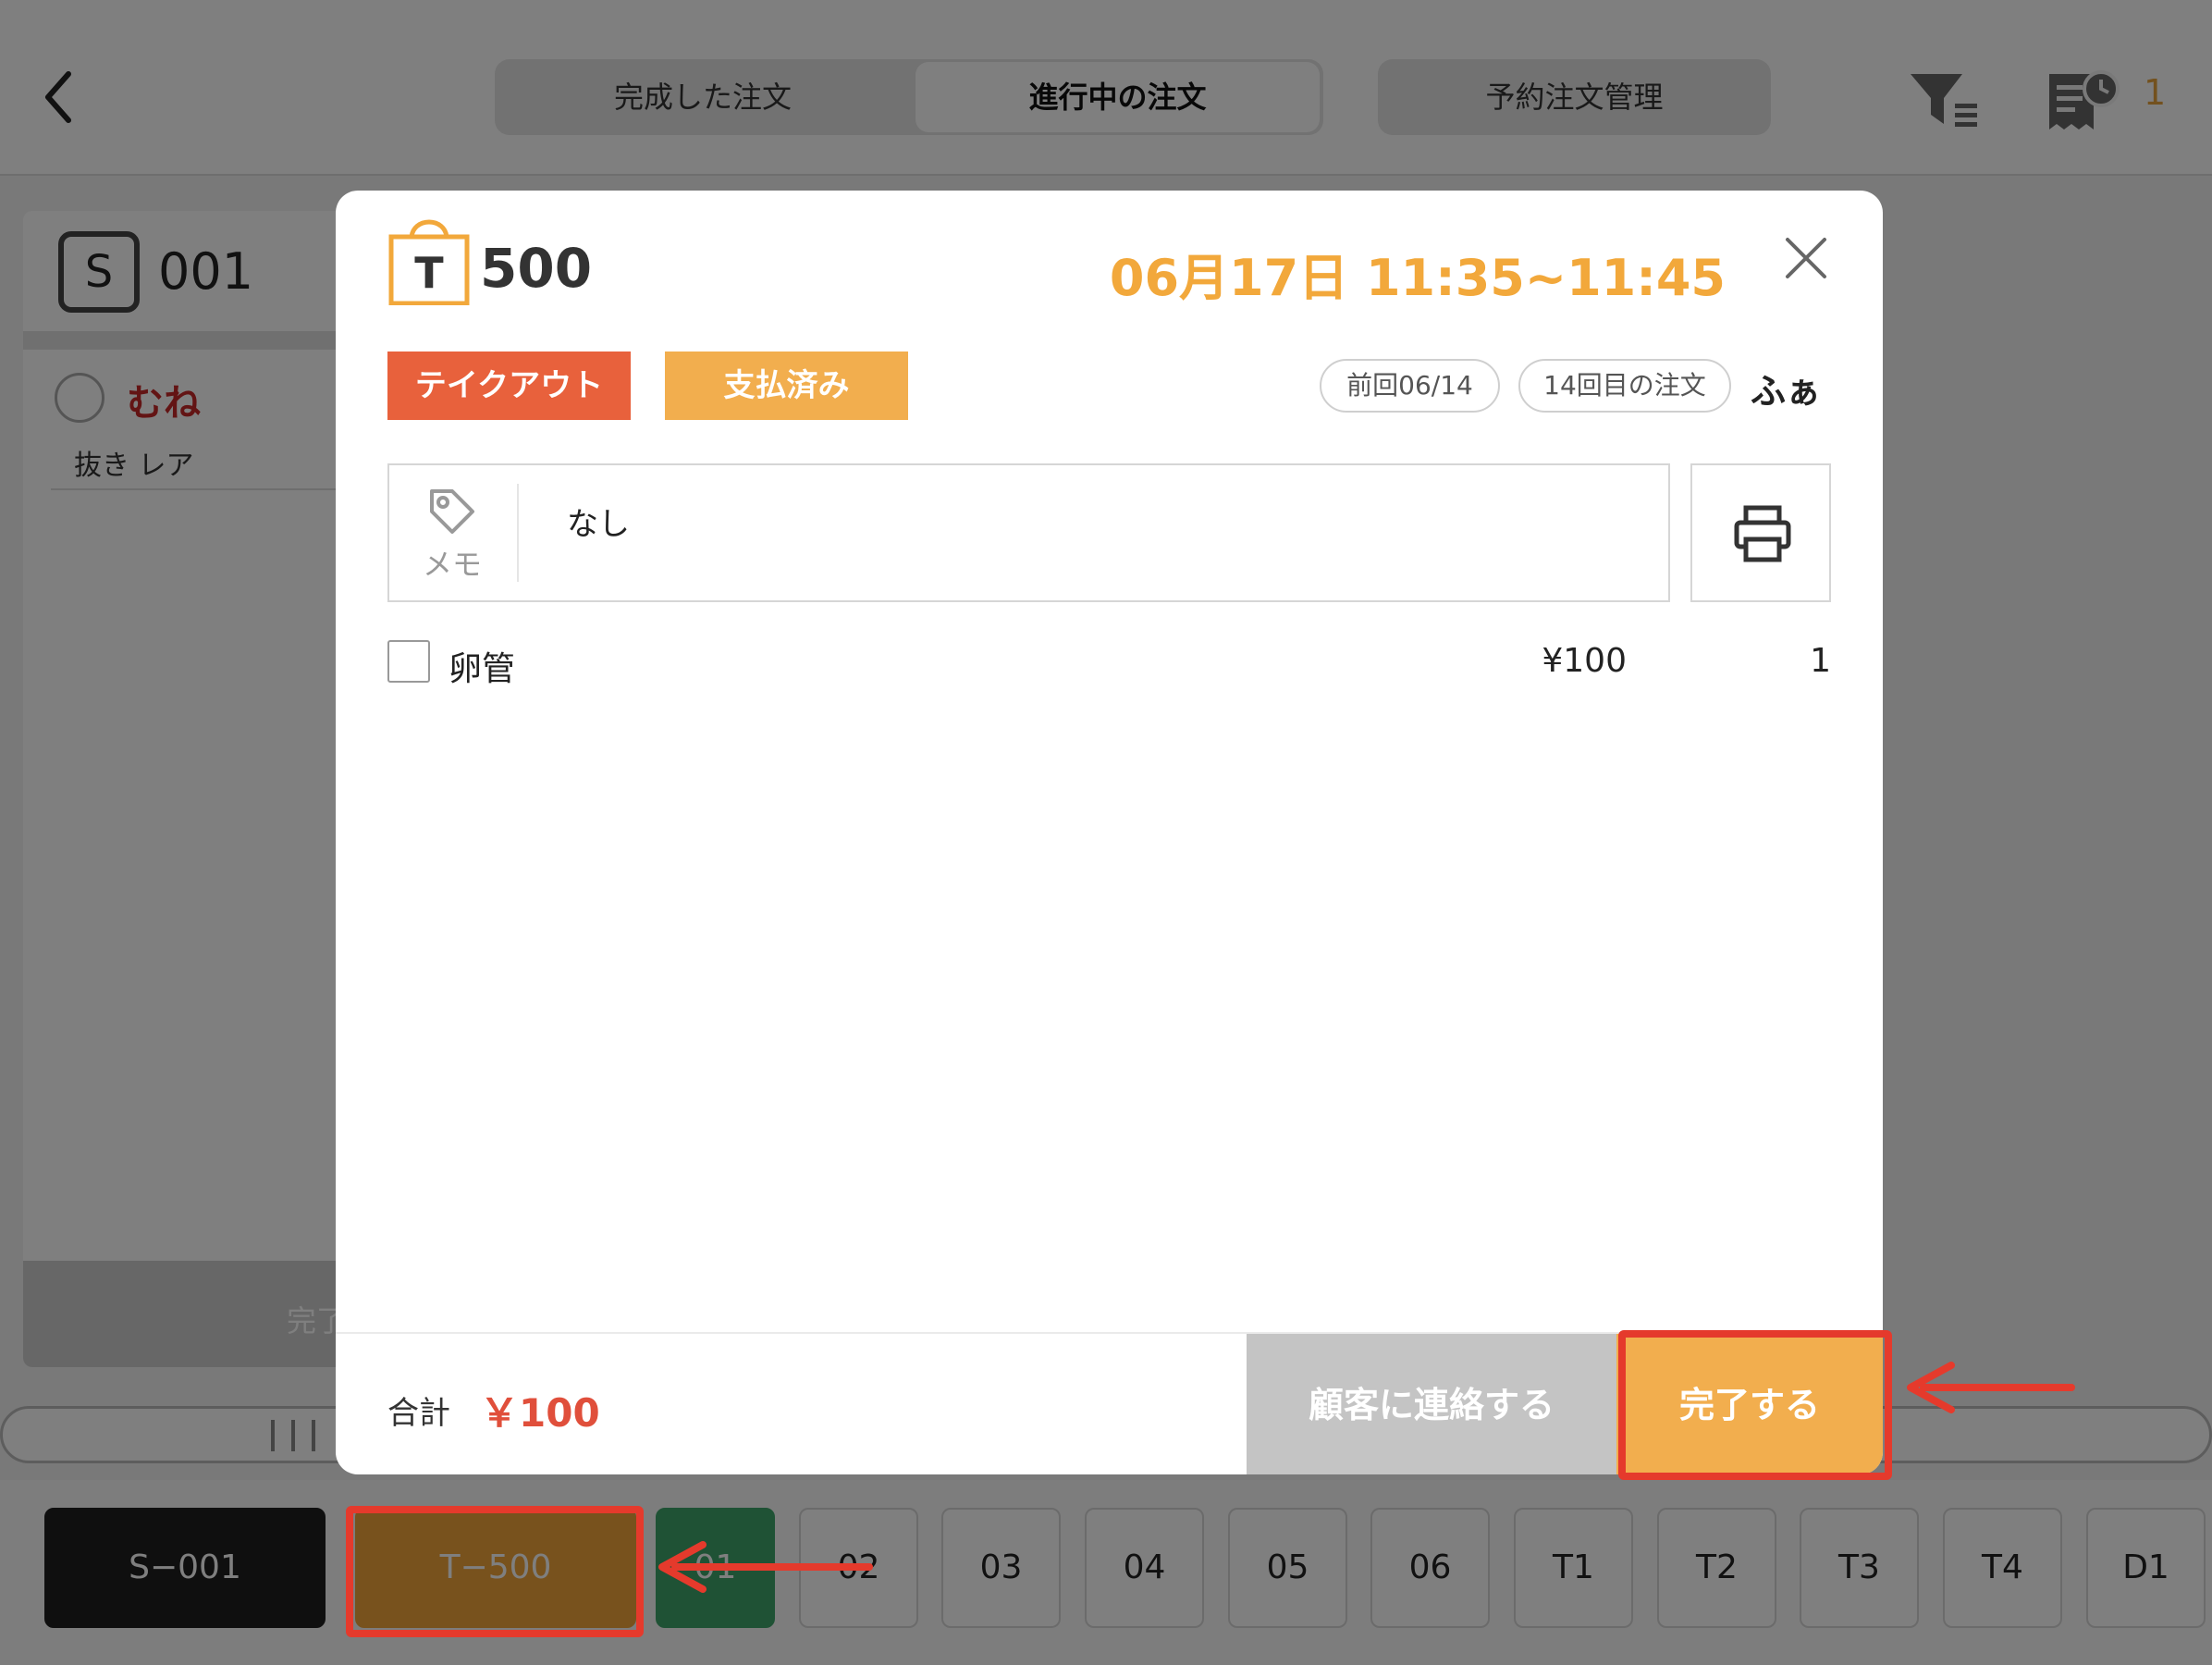 The image size is (2212, 1665). Describe the element at coordinates (1585, 661) in the screenshot. I see `item-price: ¥100` at that location.